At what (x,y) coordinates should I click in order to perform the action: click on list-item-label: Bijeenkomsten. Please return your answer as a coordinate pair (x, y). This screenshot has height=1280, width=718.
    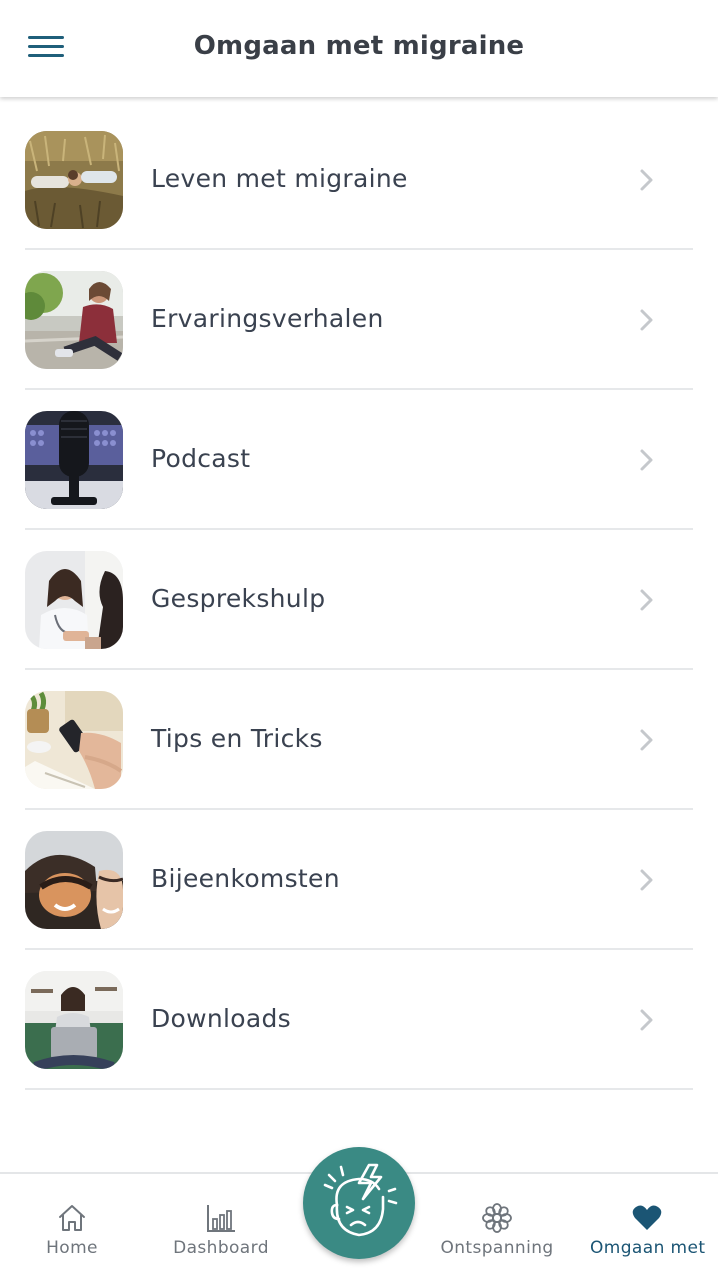
    Looking at the image, I should click on (245, 878).